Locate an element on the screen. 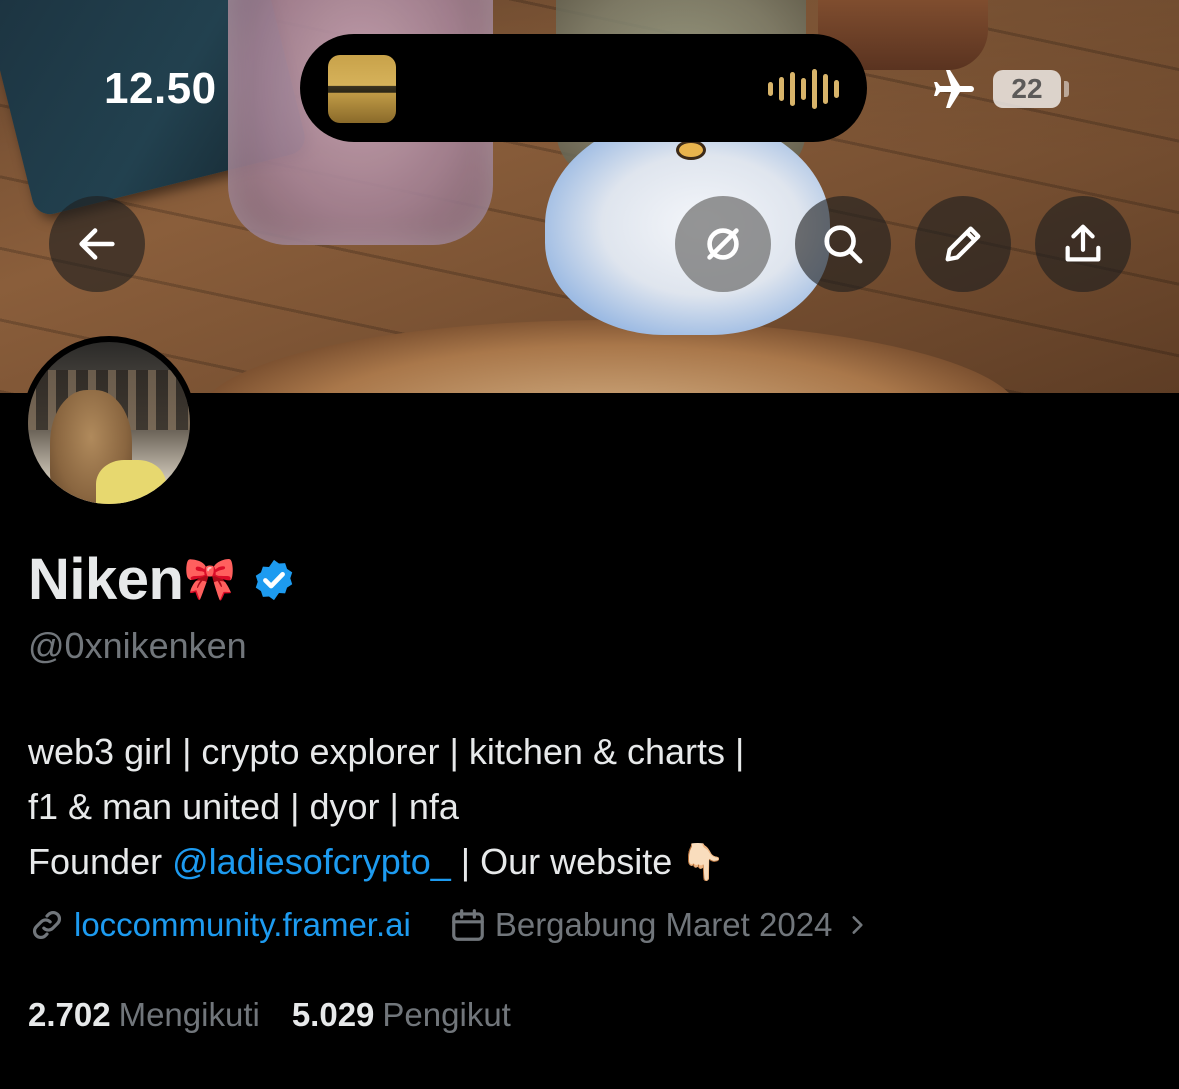 Image resolution: width=1179 pixels, height=1089 pixels. arrow-left-icon is located at coordinates (97, 244).